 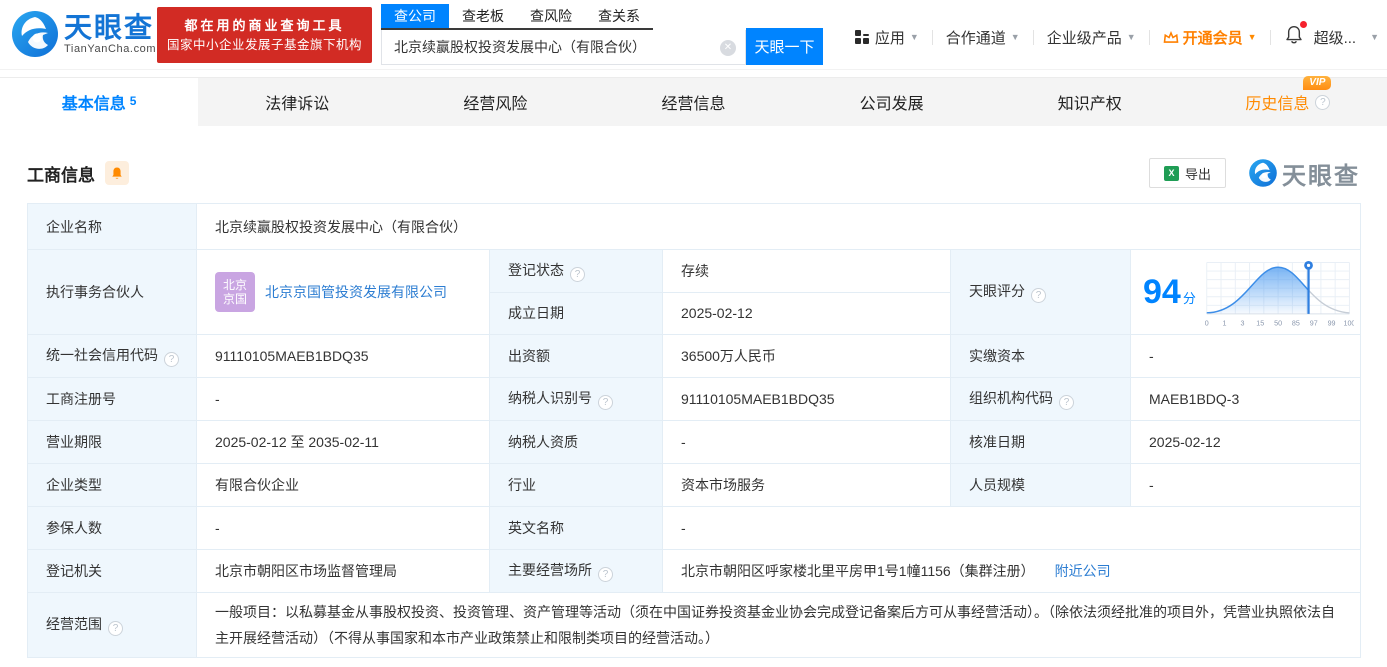 What do you see at coordinates (1348, 323) in the screenshot?
I see `svg-text: 100` at bounding box center [1348, 323].